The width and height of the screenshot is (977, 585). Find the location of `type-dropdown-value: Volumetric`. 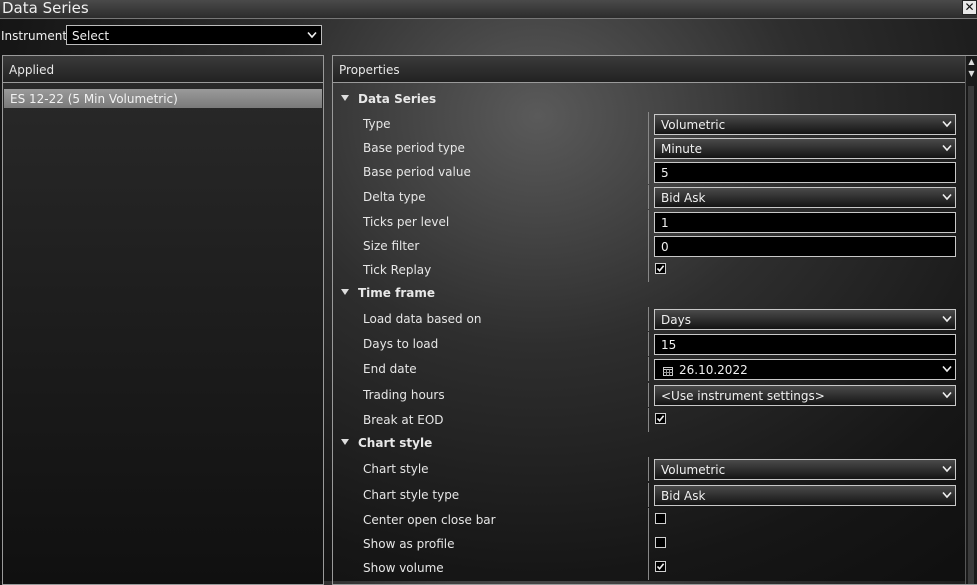

type-dropdown-value: Volumetric is located at coordinates (693, 125).